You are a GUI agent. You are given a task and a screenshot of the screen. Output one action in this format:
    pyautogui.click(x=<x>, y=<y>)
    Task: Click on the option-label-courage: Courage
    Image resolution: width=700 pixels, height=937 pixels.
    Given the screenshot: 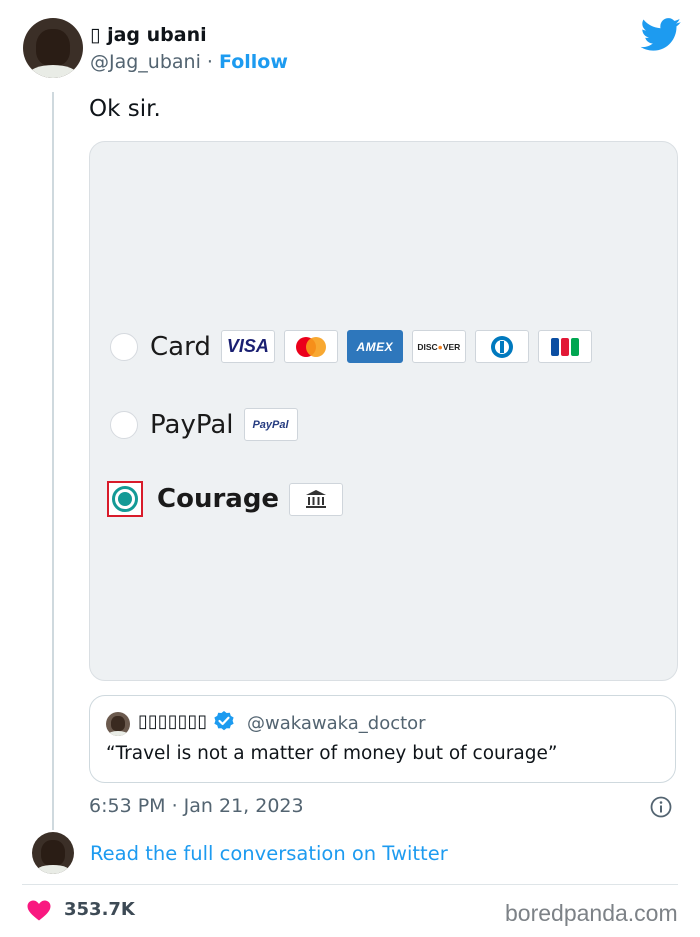 What is the action you would take?
    pyautogui.click(x=218, y=499)
    